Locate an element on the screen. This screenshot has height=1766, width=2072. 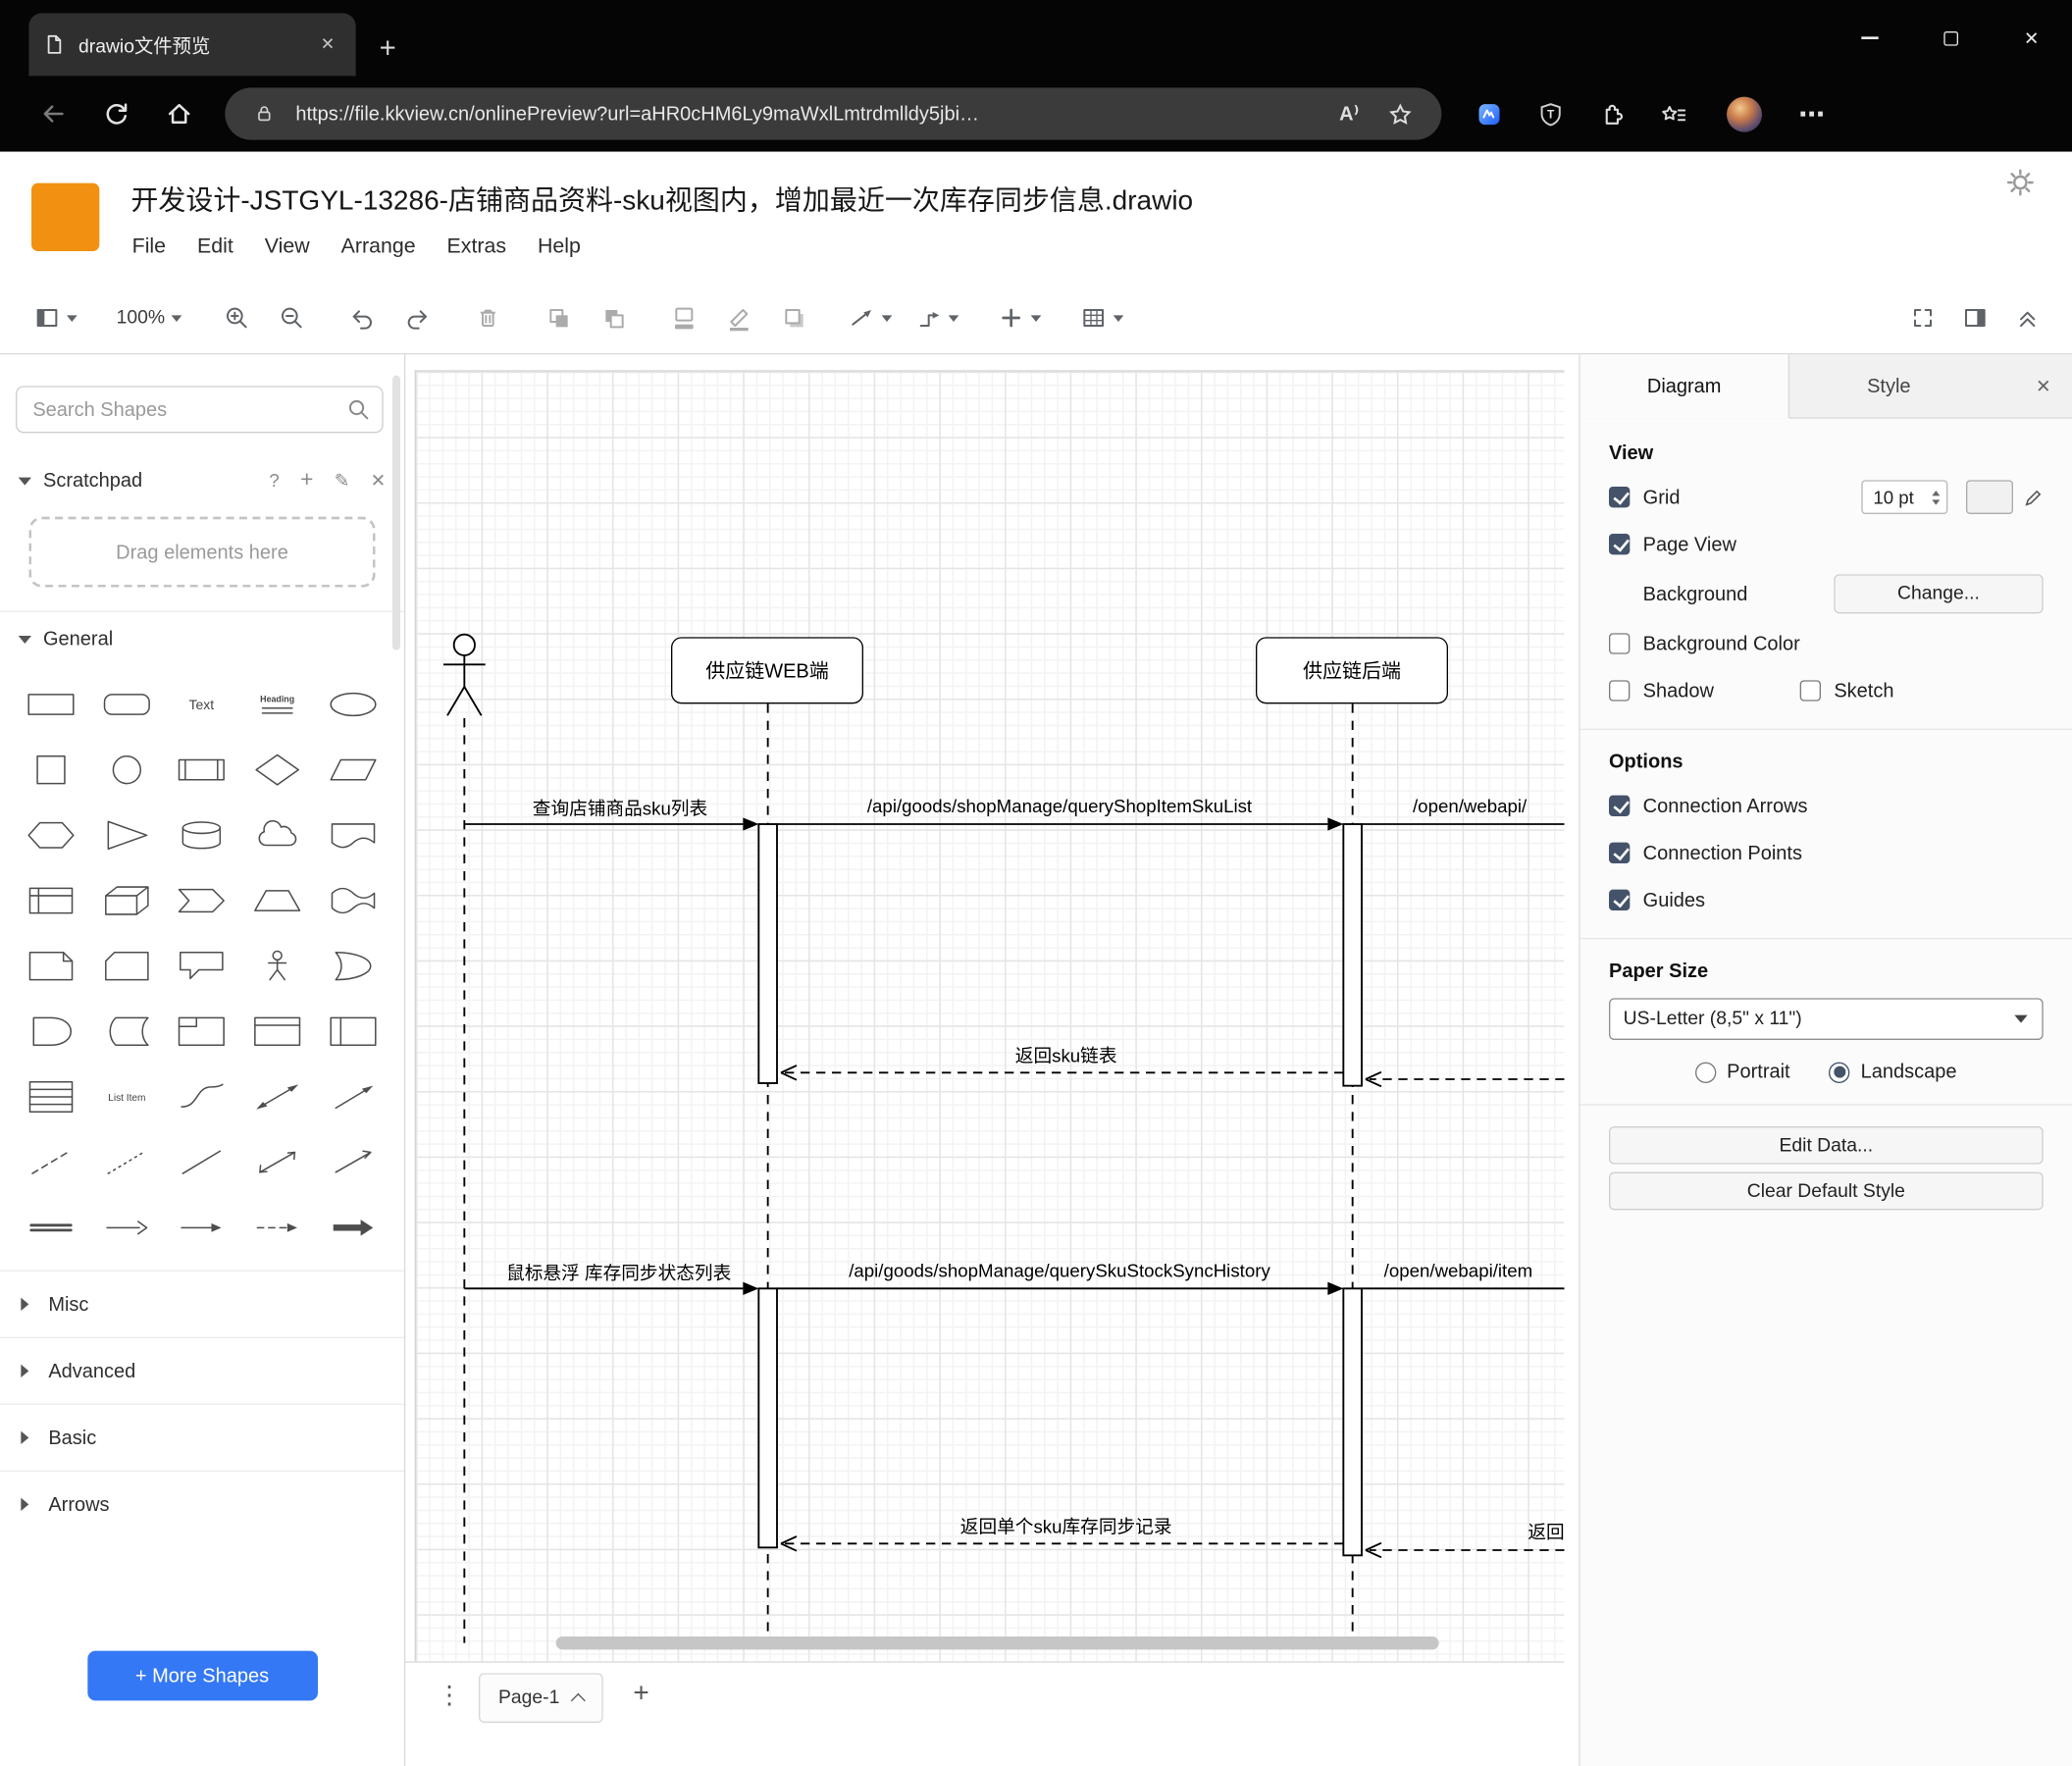
shape-or is located at coordinates (353, 966).